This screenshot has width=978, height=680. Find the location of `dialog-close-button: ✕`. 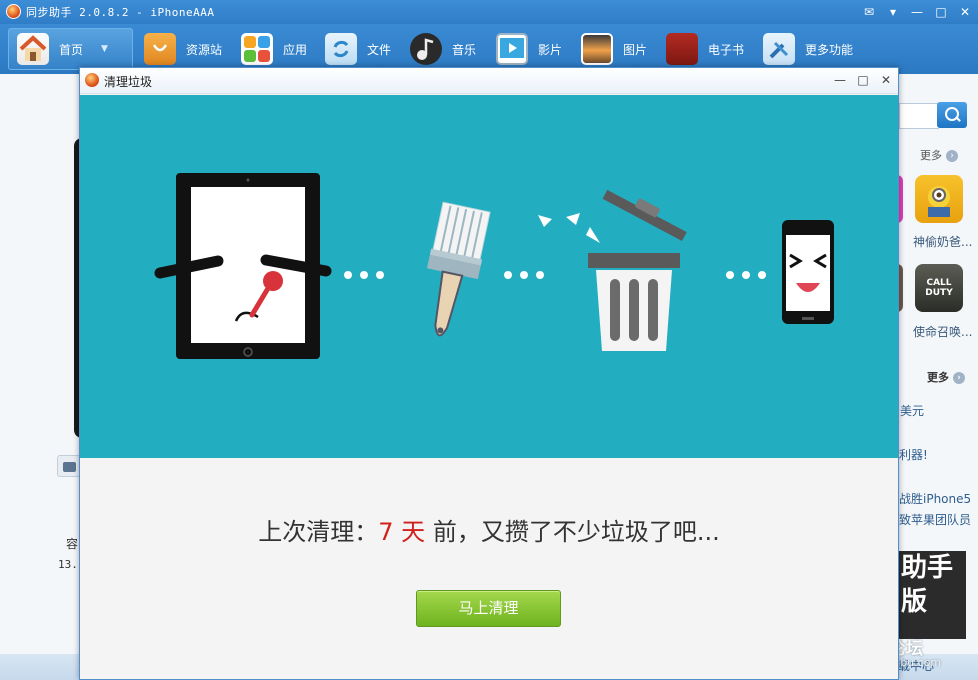

dialog-close-button: ✕ is located at coordinates (886, 80).